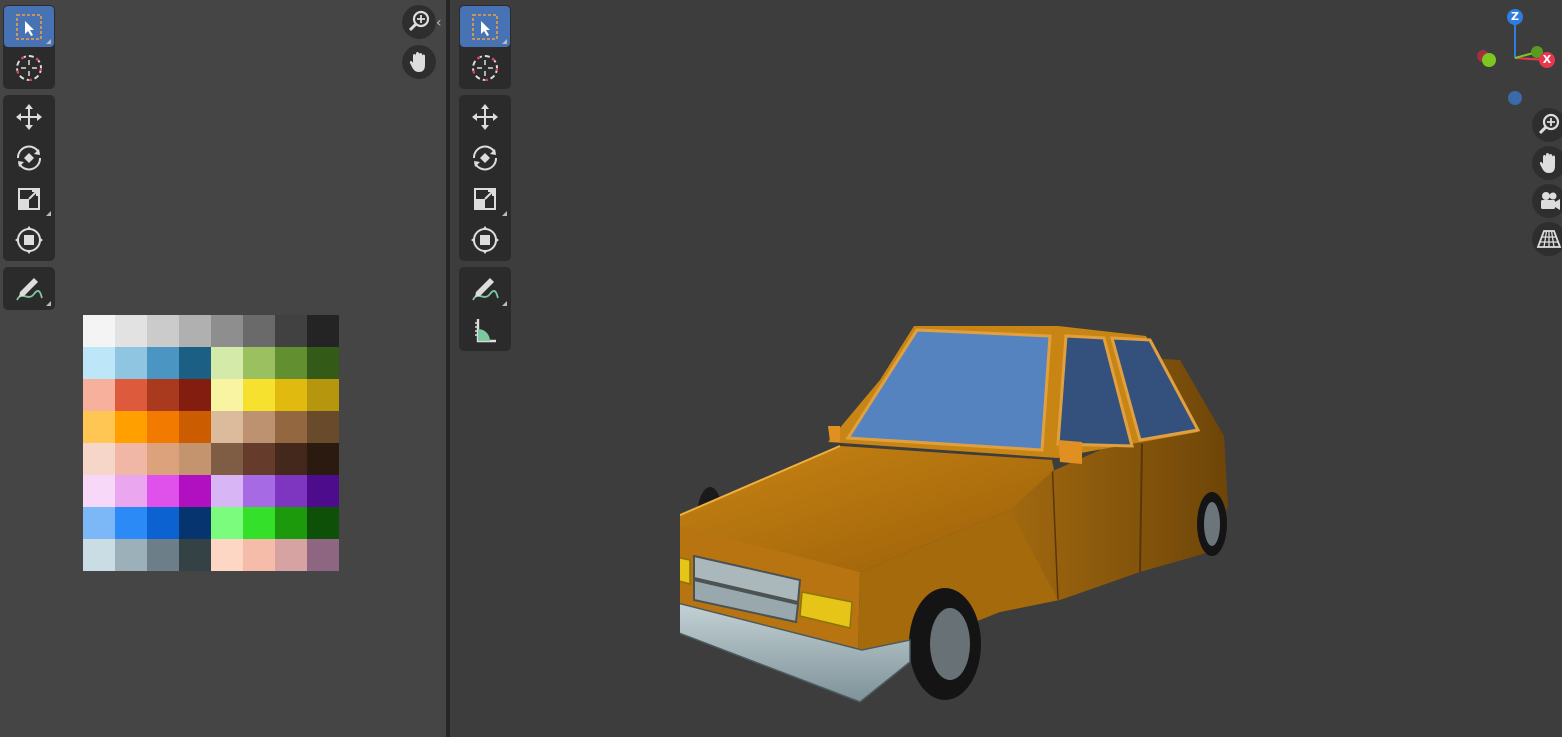  What do you see at coordinates (1515, 98) in the screenshot?
I see `neg-z-handle` at bounding box center [1515, 98].